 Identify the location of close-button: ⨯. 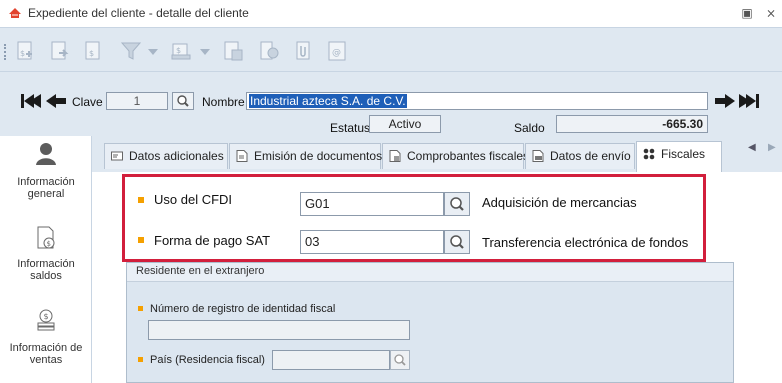
(771, 13).